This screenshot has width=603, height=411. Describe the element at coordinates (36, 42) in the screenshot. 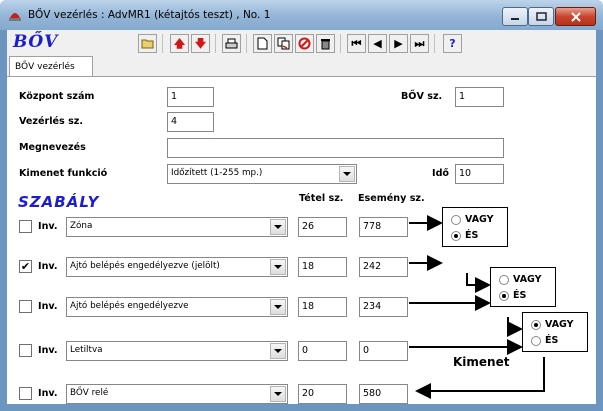

I see `app-logo: BŐV` at that location.